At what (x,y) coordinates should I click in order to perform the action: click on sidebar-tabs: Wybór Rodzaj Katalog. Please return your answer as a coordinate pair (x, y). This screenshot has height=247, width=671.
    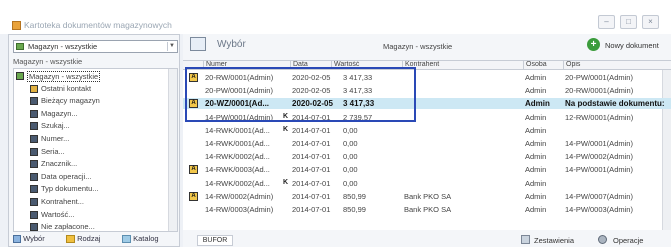
    Looking at the image, I should click on (95, 240).